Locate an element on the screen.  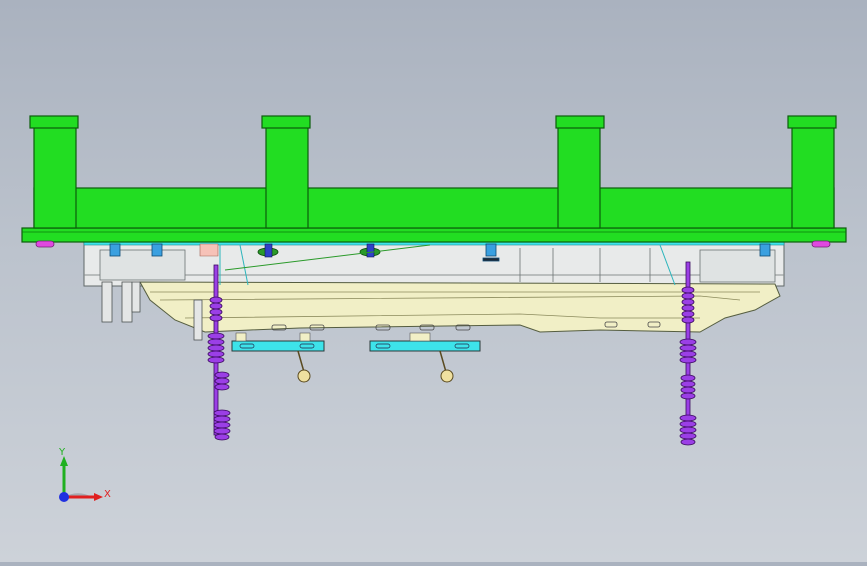
spring-right is located at coordinates (688, 353).